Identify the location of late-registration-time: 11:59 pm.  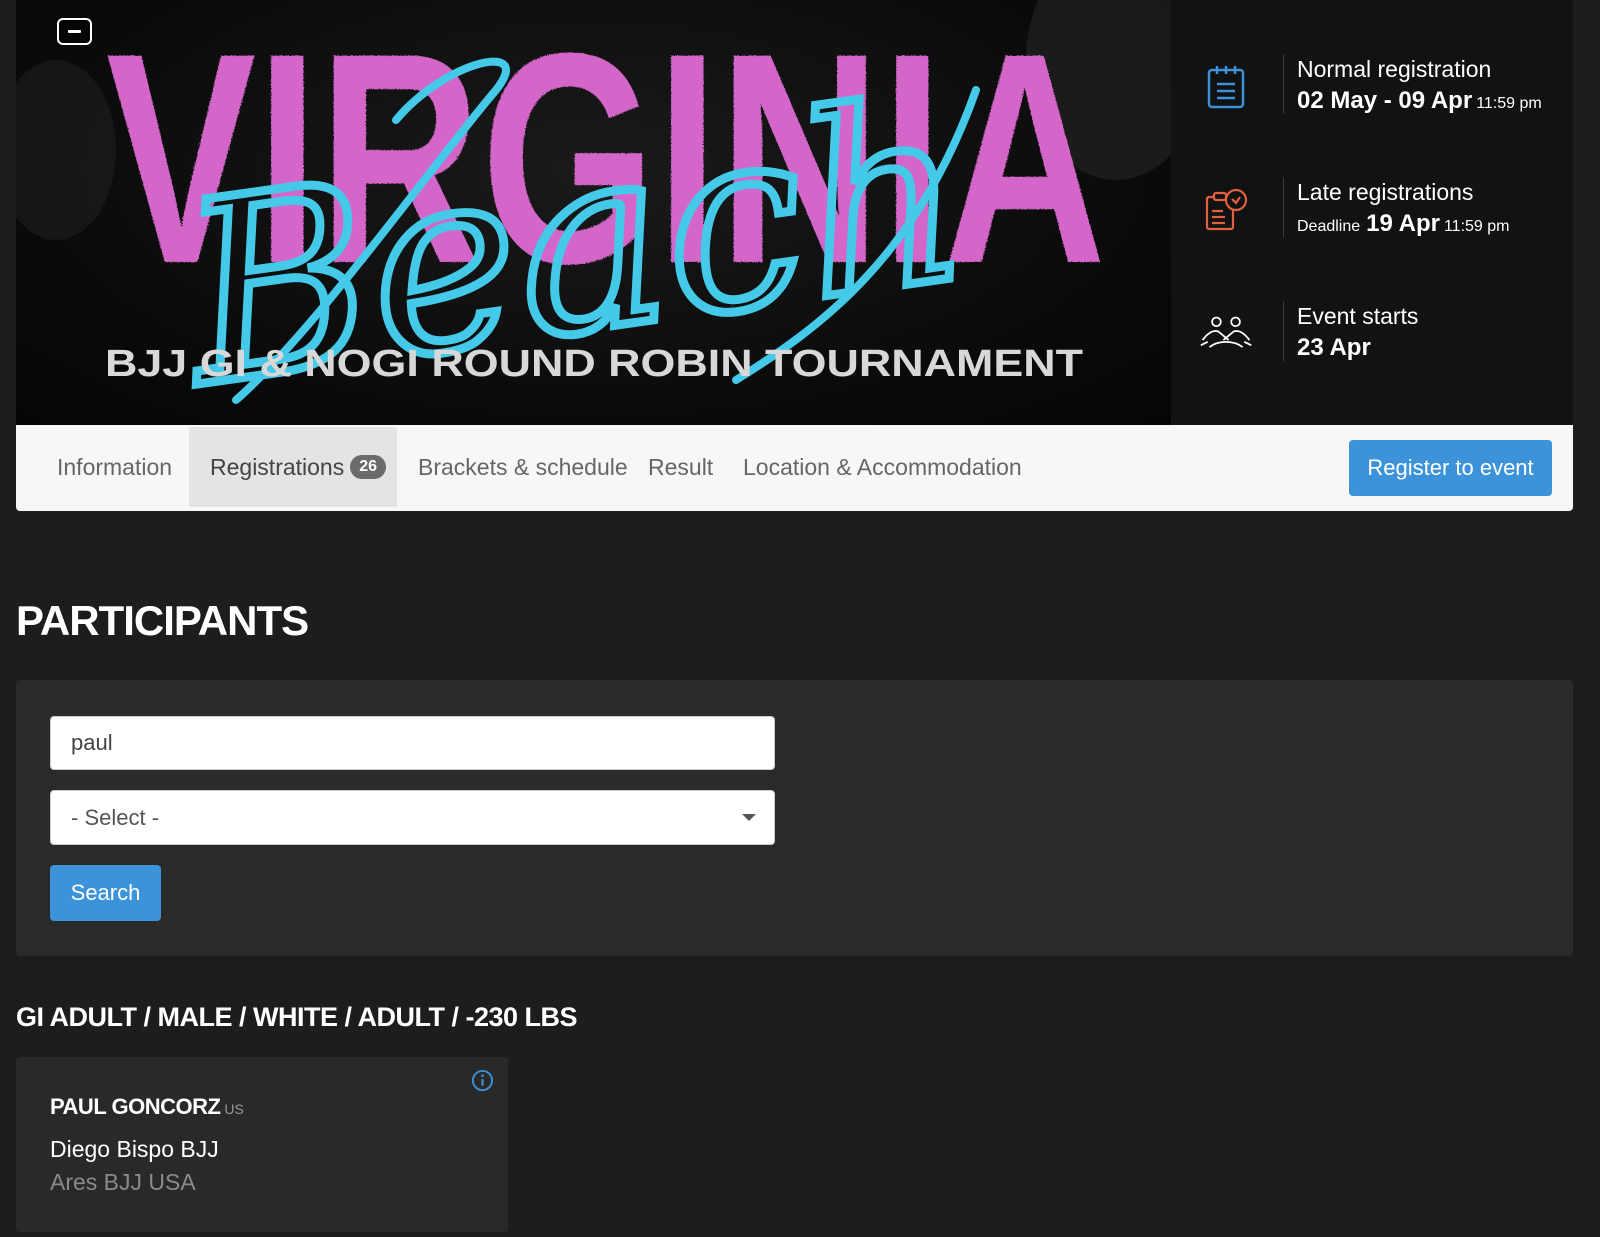
(1476, 226).